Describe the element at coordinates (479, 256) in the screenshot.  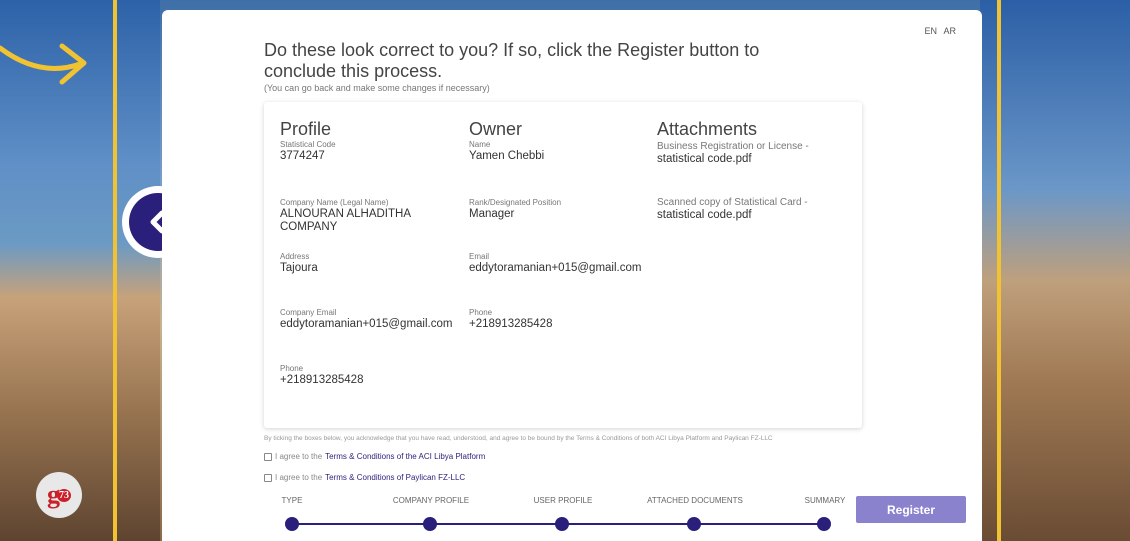
I see `owner-email-label: Email` at that location.